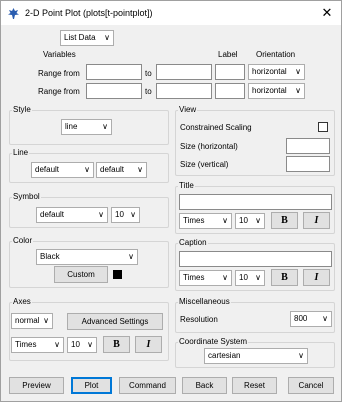 This screenshot has width=342, height=402. What do you see at coordinates (327, 13) in the screenshot?
I see `close-icon: ✕` at bounding box center [327, 13].